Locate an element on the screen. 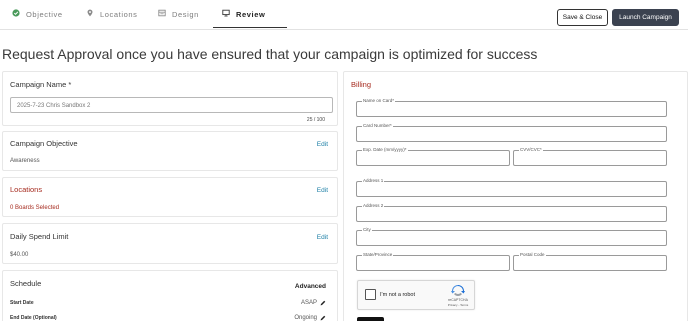 The height and width of the screenshot is (321, 688). address-1-field: Address 1 is located at coordinates (511, 187).